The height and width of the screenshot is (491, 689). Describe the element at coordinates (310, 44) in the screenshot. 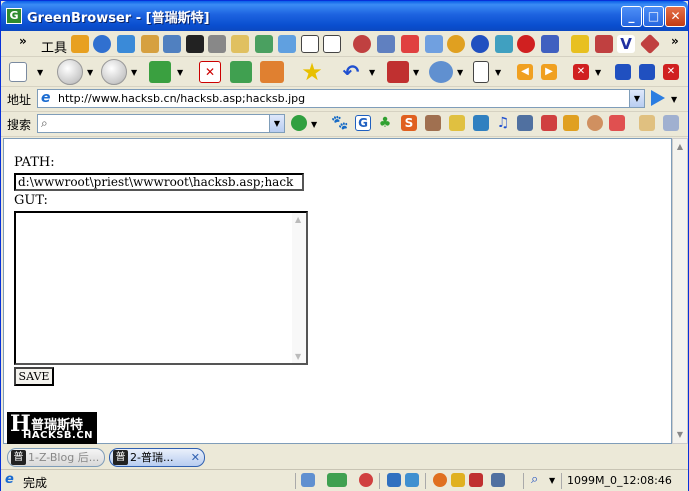

I see `window-icon` at that location.